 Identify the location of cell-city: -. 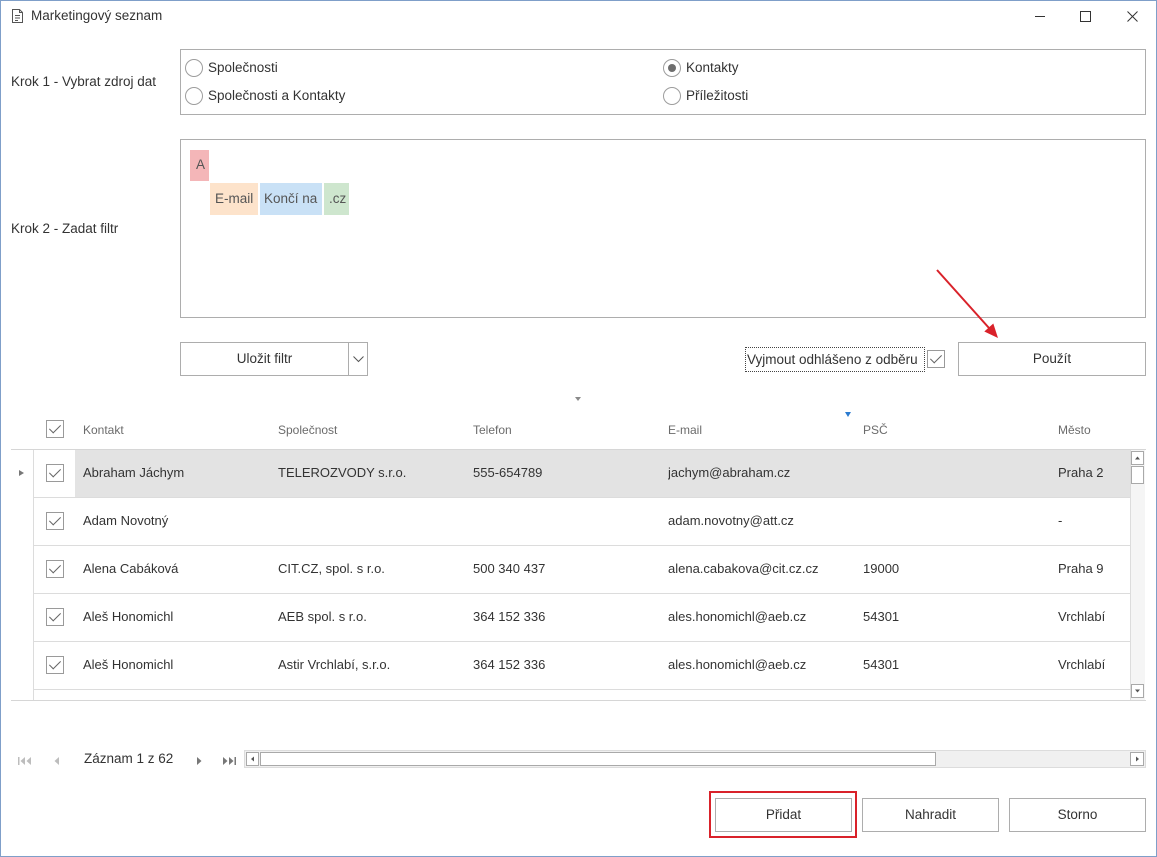
(1060, 520).